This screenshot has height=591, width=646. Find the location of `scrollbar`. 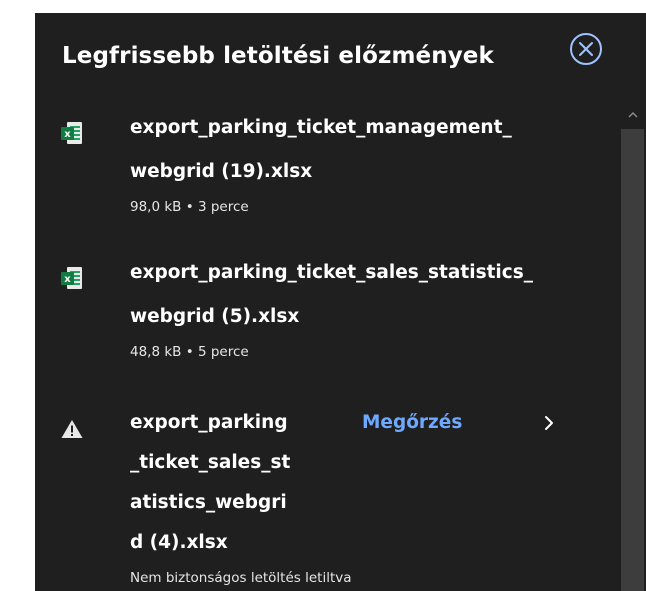

scrollbar is located at coordinates (632, 343).